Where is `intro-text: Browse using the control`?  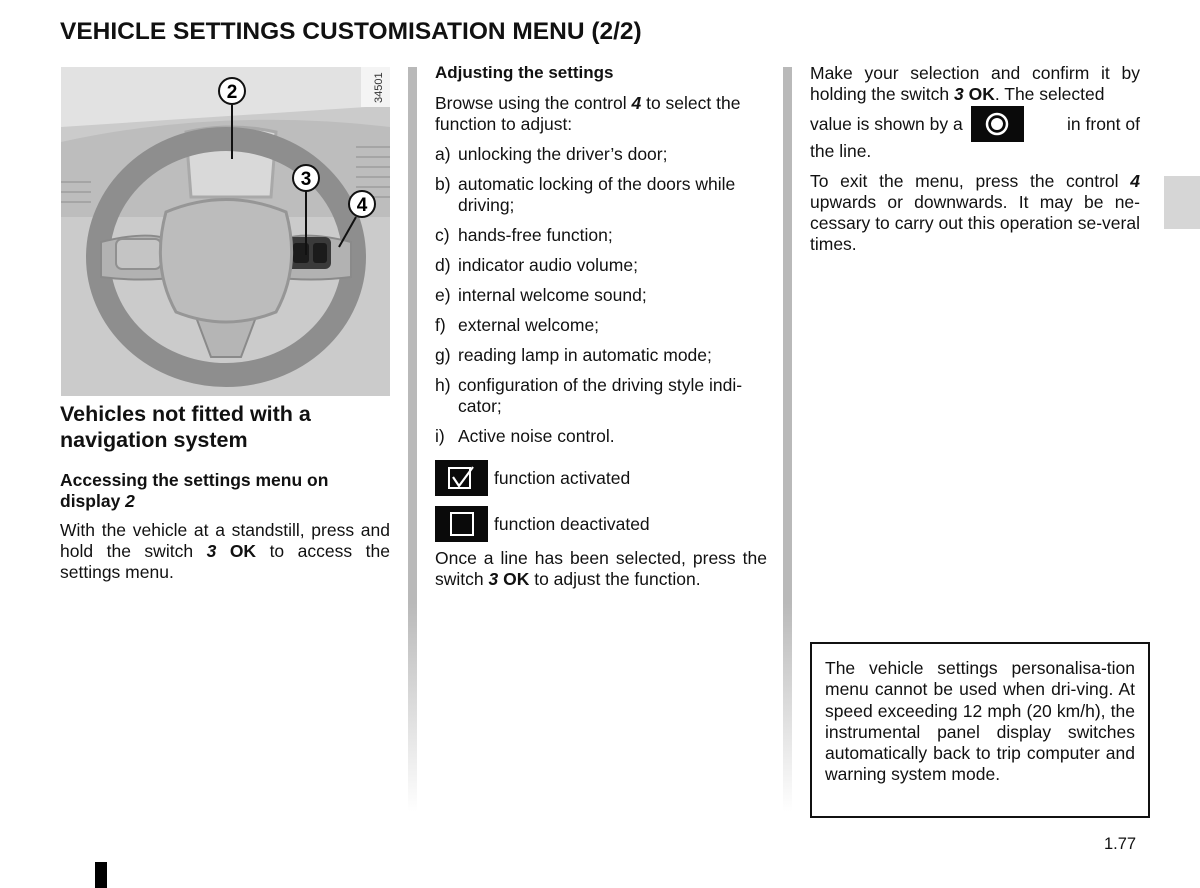
intro-text: Browse using the control is located at coordinates (533, 103).